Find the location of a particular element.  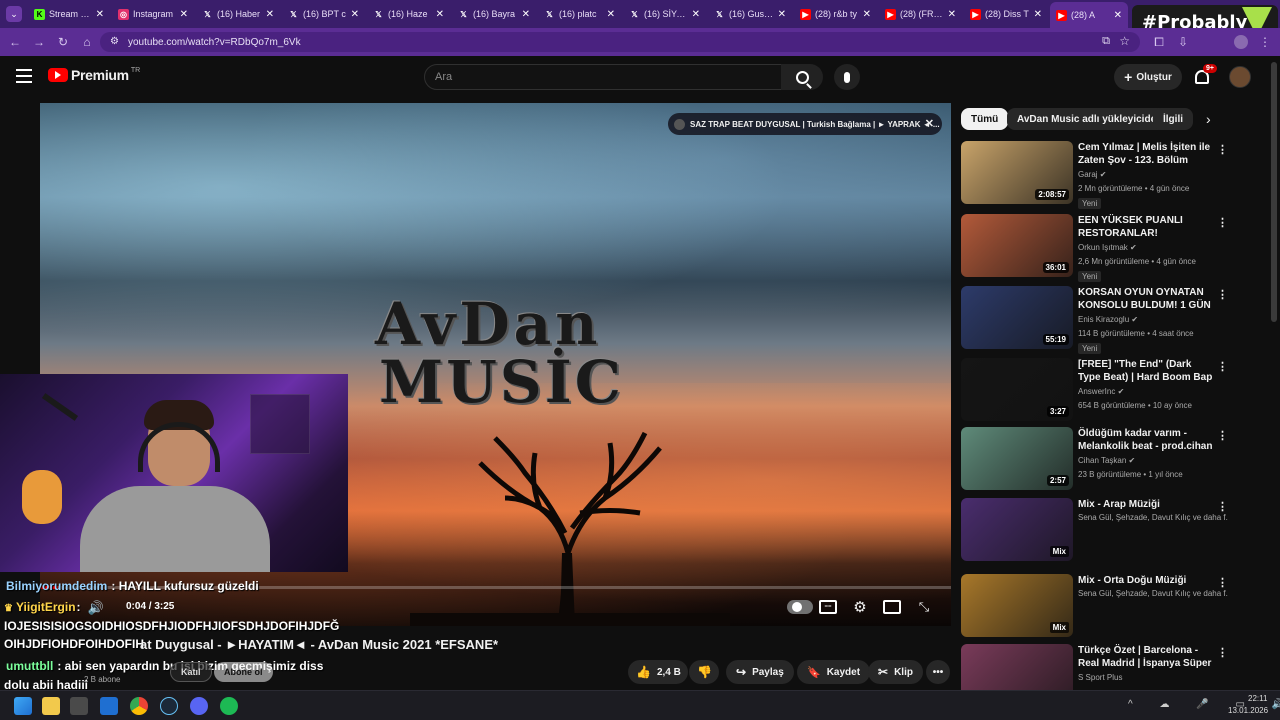

recommendation-title: Mix - Orta Doğu Müziği is located at coordinates (1147, 580).